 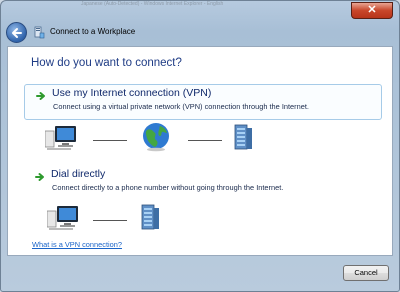 What do you see at coordinates (200, 272) in the screenshot?
I see `dialog-footer: Cancel` at bounding box center [200, 272].